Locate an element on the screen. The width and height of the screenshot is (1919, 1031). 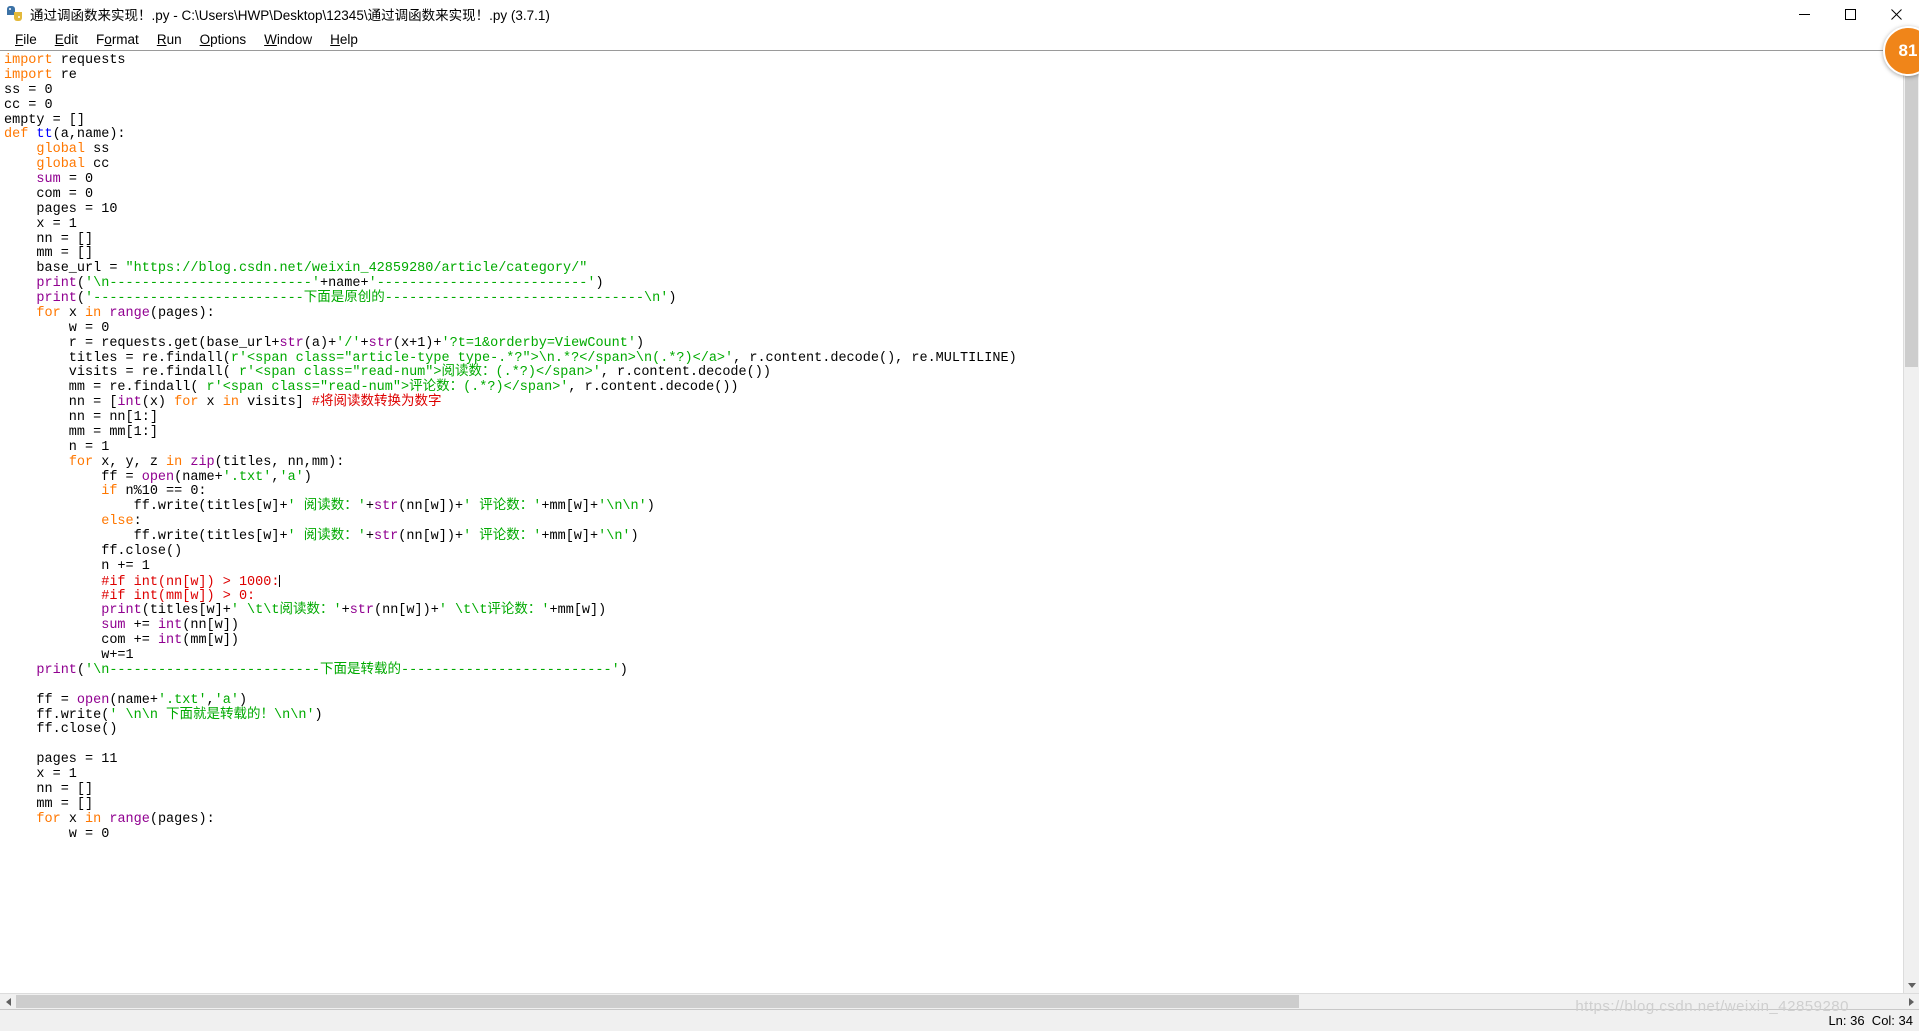
code-line: ss = 0 is located at coordinates (953, 90).